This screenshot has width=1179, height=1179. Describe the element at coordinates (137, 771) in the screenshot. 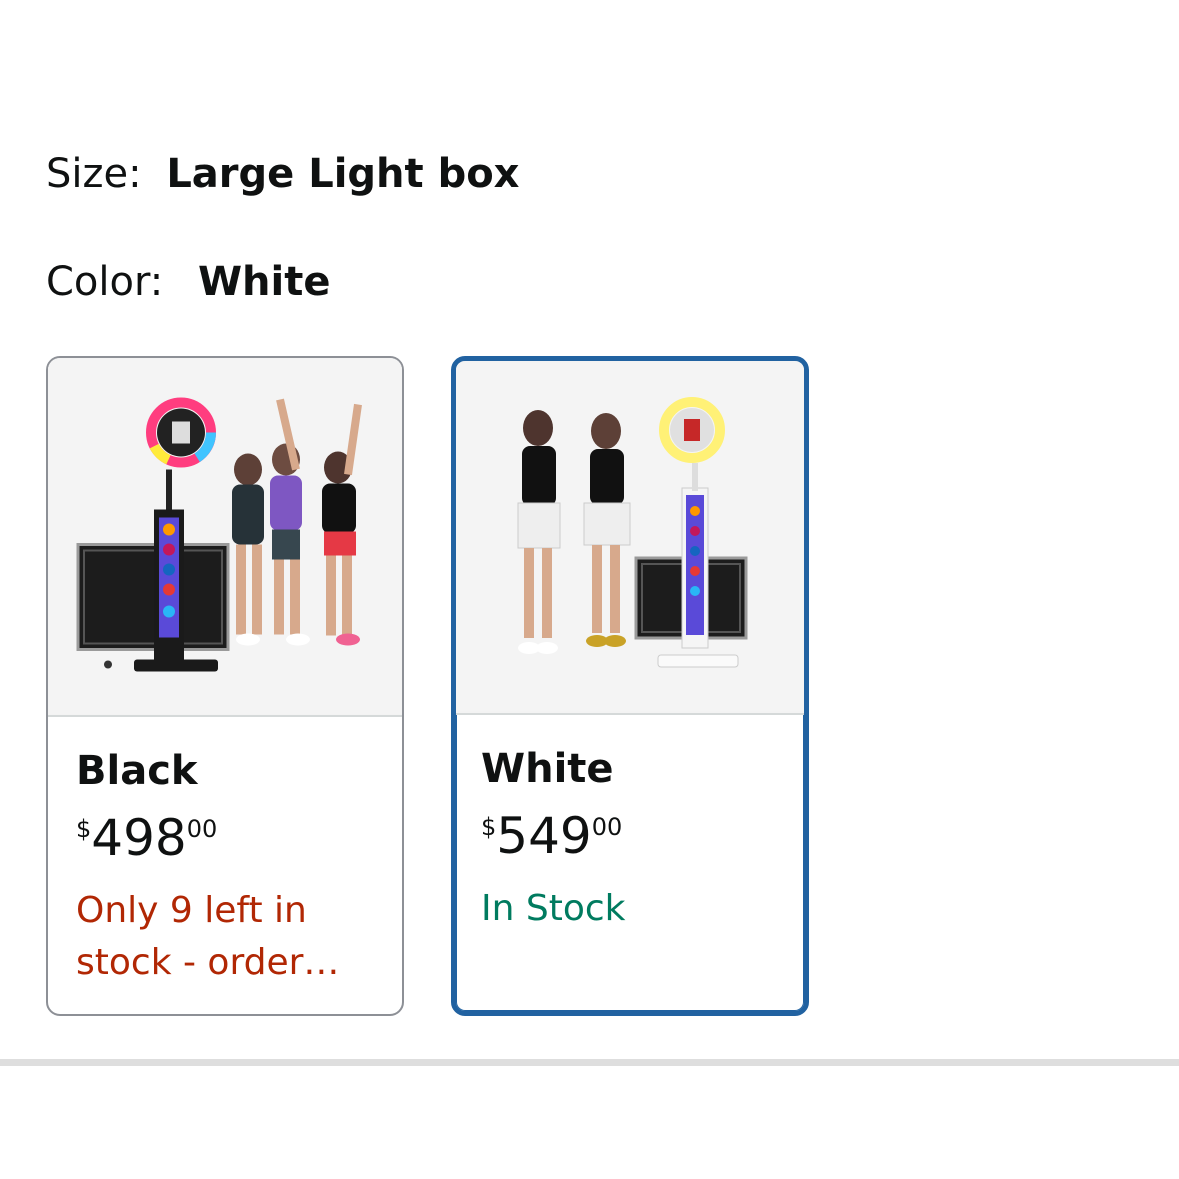

I see `swatch-name: Black` at that location.